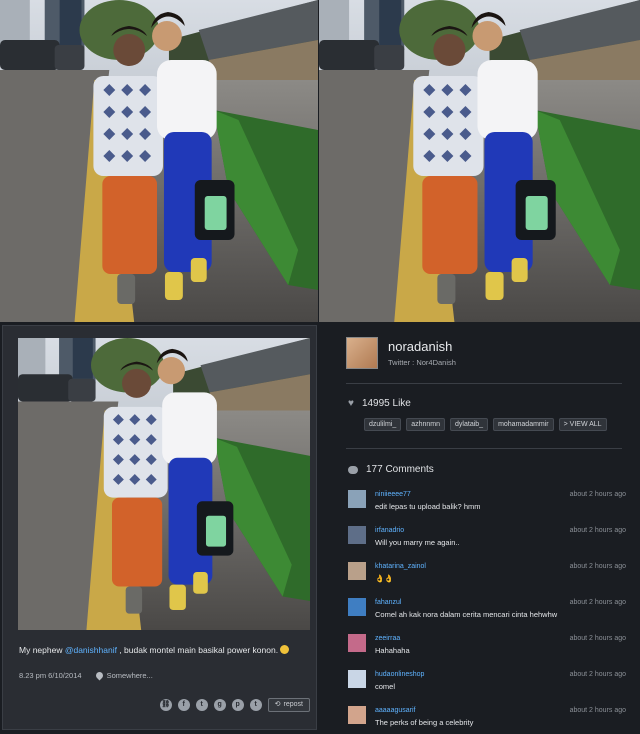 The image size is (640, 734). I want to click on share-row: ⛓ f t g p t ⟲ repost, so click(234, 705).